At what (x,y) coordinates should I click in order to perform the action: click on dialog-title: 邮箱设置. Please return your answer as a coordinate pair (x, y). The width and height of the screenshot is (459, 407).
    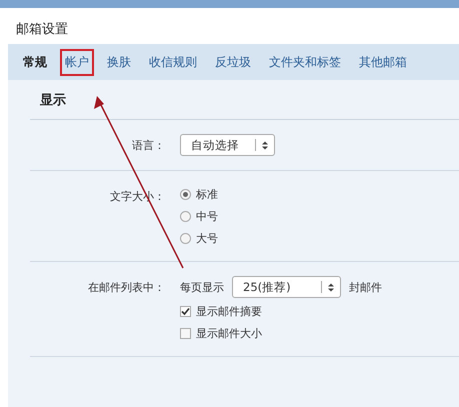
    Looking at the image, I should click on (42, 29).